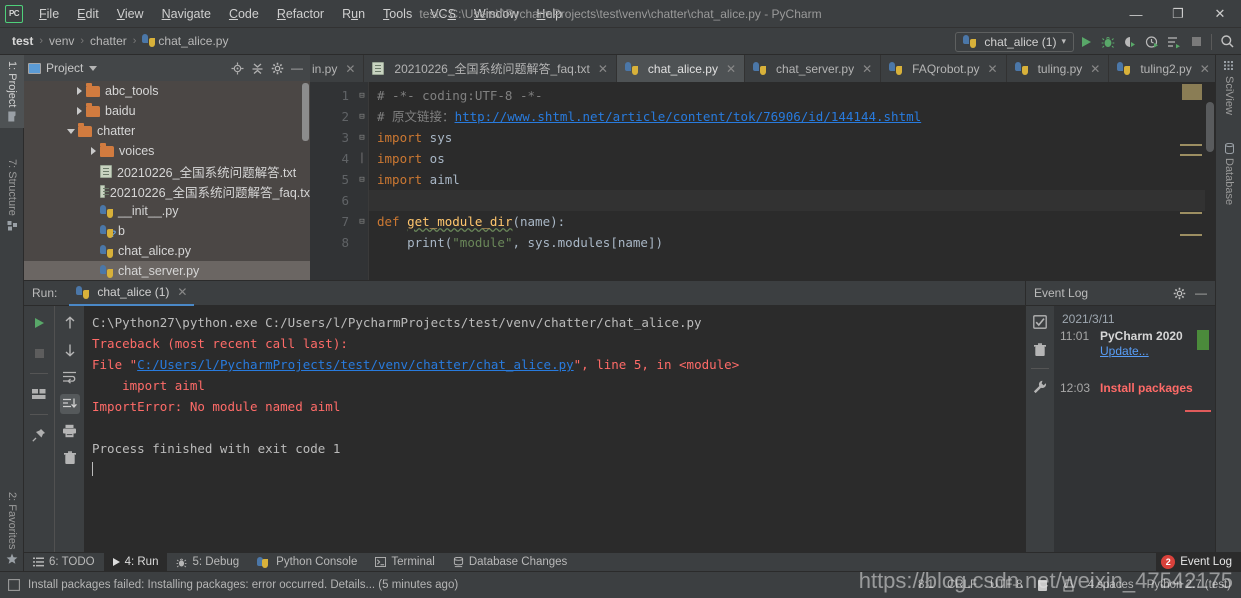 The height and width of the screenshot is (598, 1241). I want to click on event-log-entry: 12:03 Install packages, so click(1137, 388).